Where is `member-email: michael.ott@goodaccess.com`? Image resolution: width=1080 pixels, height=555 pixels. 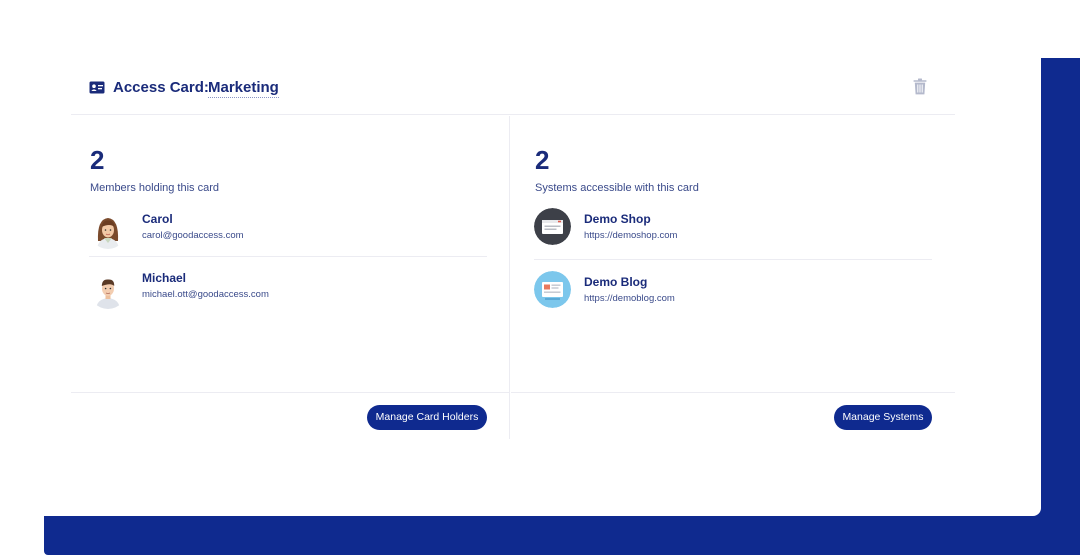 member-email: michael.ott@goodaccess.com is located at coordinates (205, 294).